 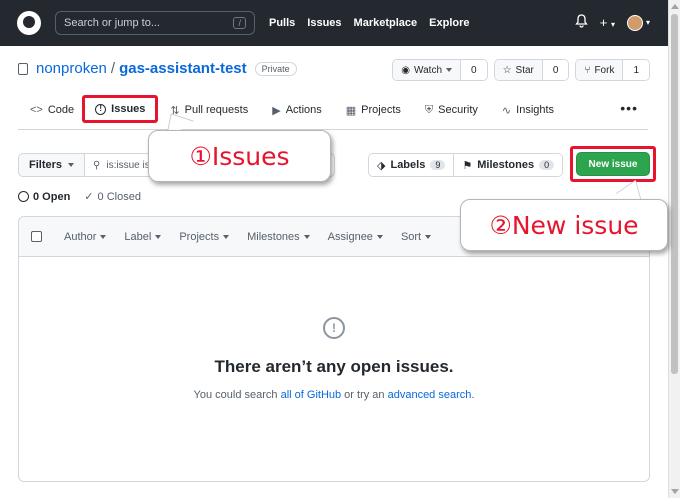 I want to click on nav-issues: Issues, so click(x=324, y=23).